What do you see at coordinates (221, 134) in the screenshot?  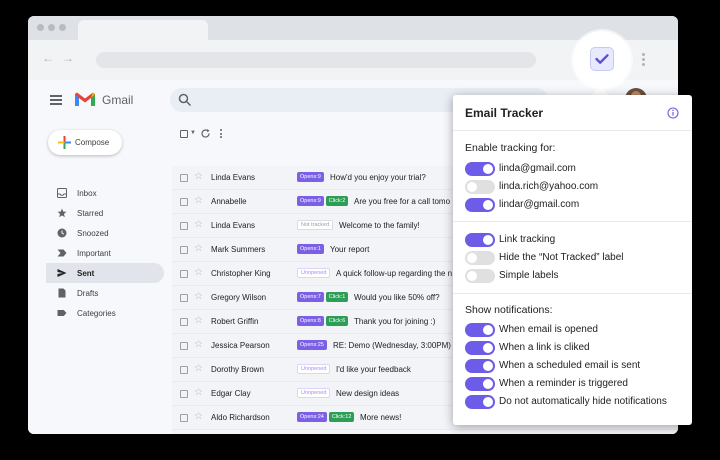 I see `more-options-icon` at bounding box center [221, 134].